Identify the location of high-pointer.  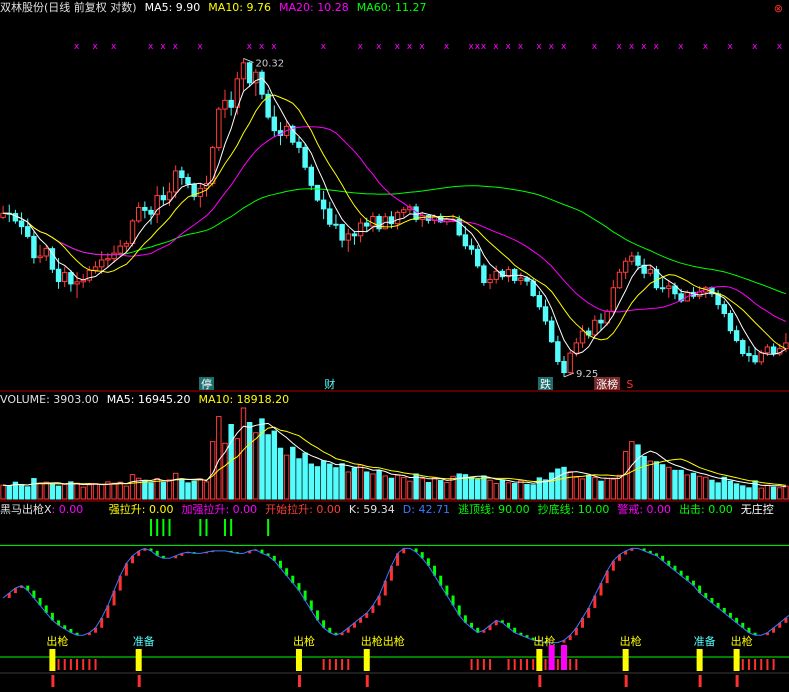
(248, 60).